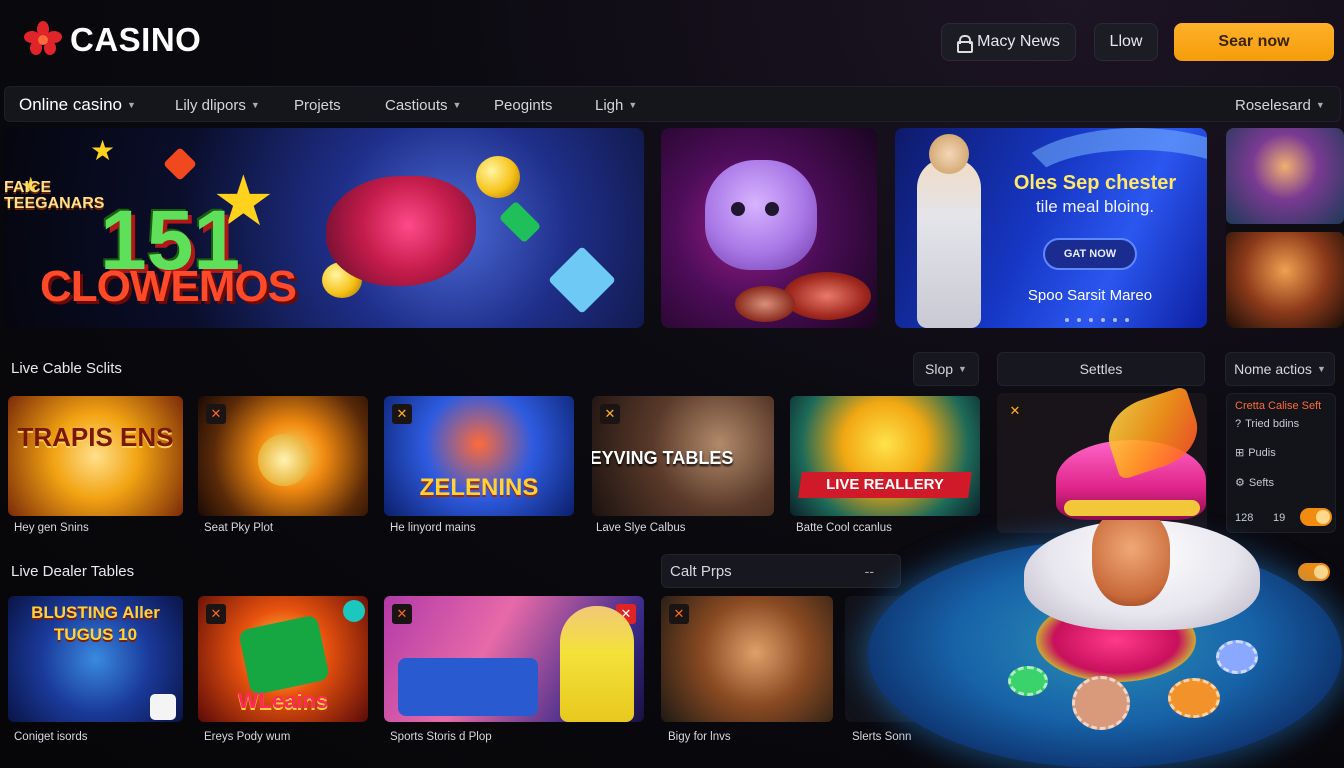 Image resolution: width=1344 pixels, height=768 pixels. What do you see at coordinates (869, 571) in the screenshot?
I see `calt-props-arrows: --` at bounding box center [869, 571].